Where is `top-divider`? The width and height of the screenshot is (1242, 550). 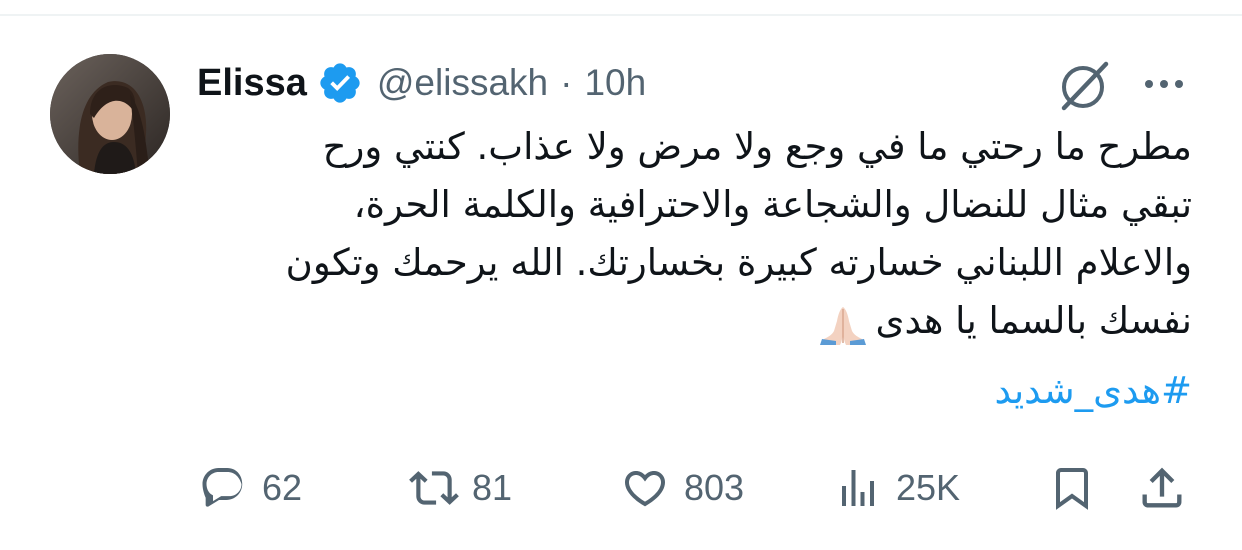 top-divider is located at coordinates (621, 15).